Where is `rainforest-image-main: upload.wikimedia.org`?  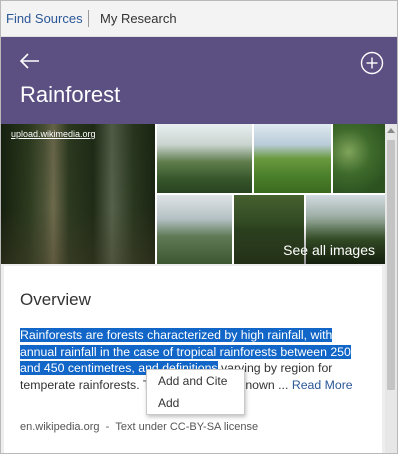
rainforest-image-main: upload.wikimedia.org is located at coordinates (78, 194).